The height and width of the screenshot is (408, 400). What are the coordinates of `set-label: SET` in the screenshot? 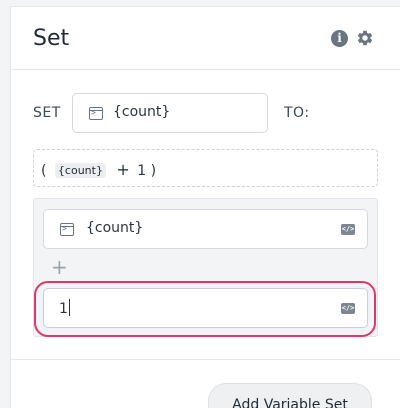 It's located at (47, 113).